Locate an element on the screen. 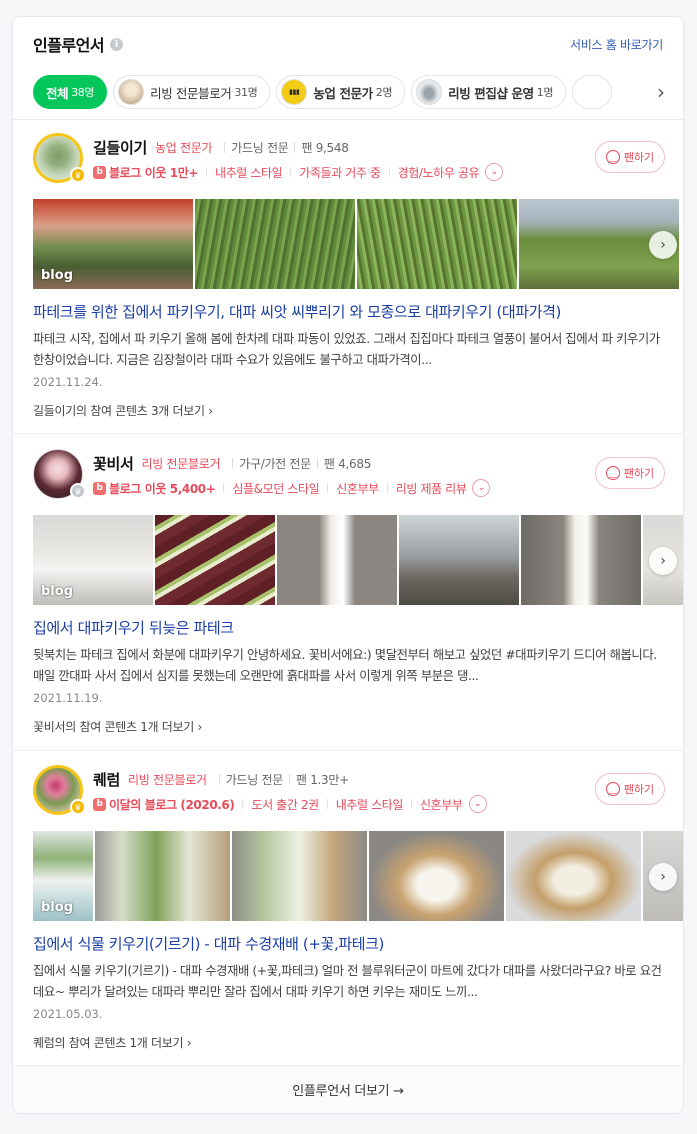 The width and height of the screenshot is (697, 1134). panel-title: 인플루언서 is located at coordinates (69, 45).